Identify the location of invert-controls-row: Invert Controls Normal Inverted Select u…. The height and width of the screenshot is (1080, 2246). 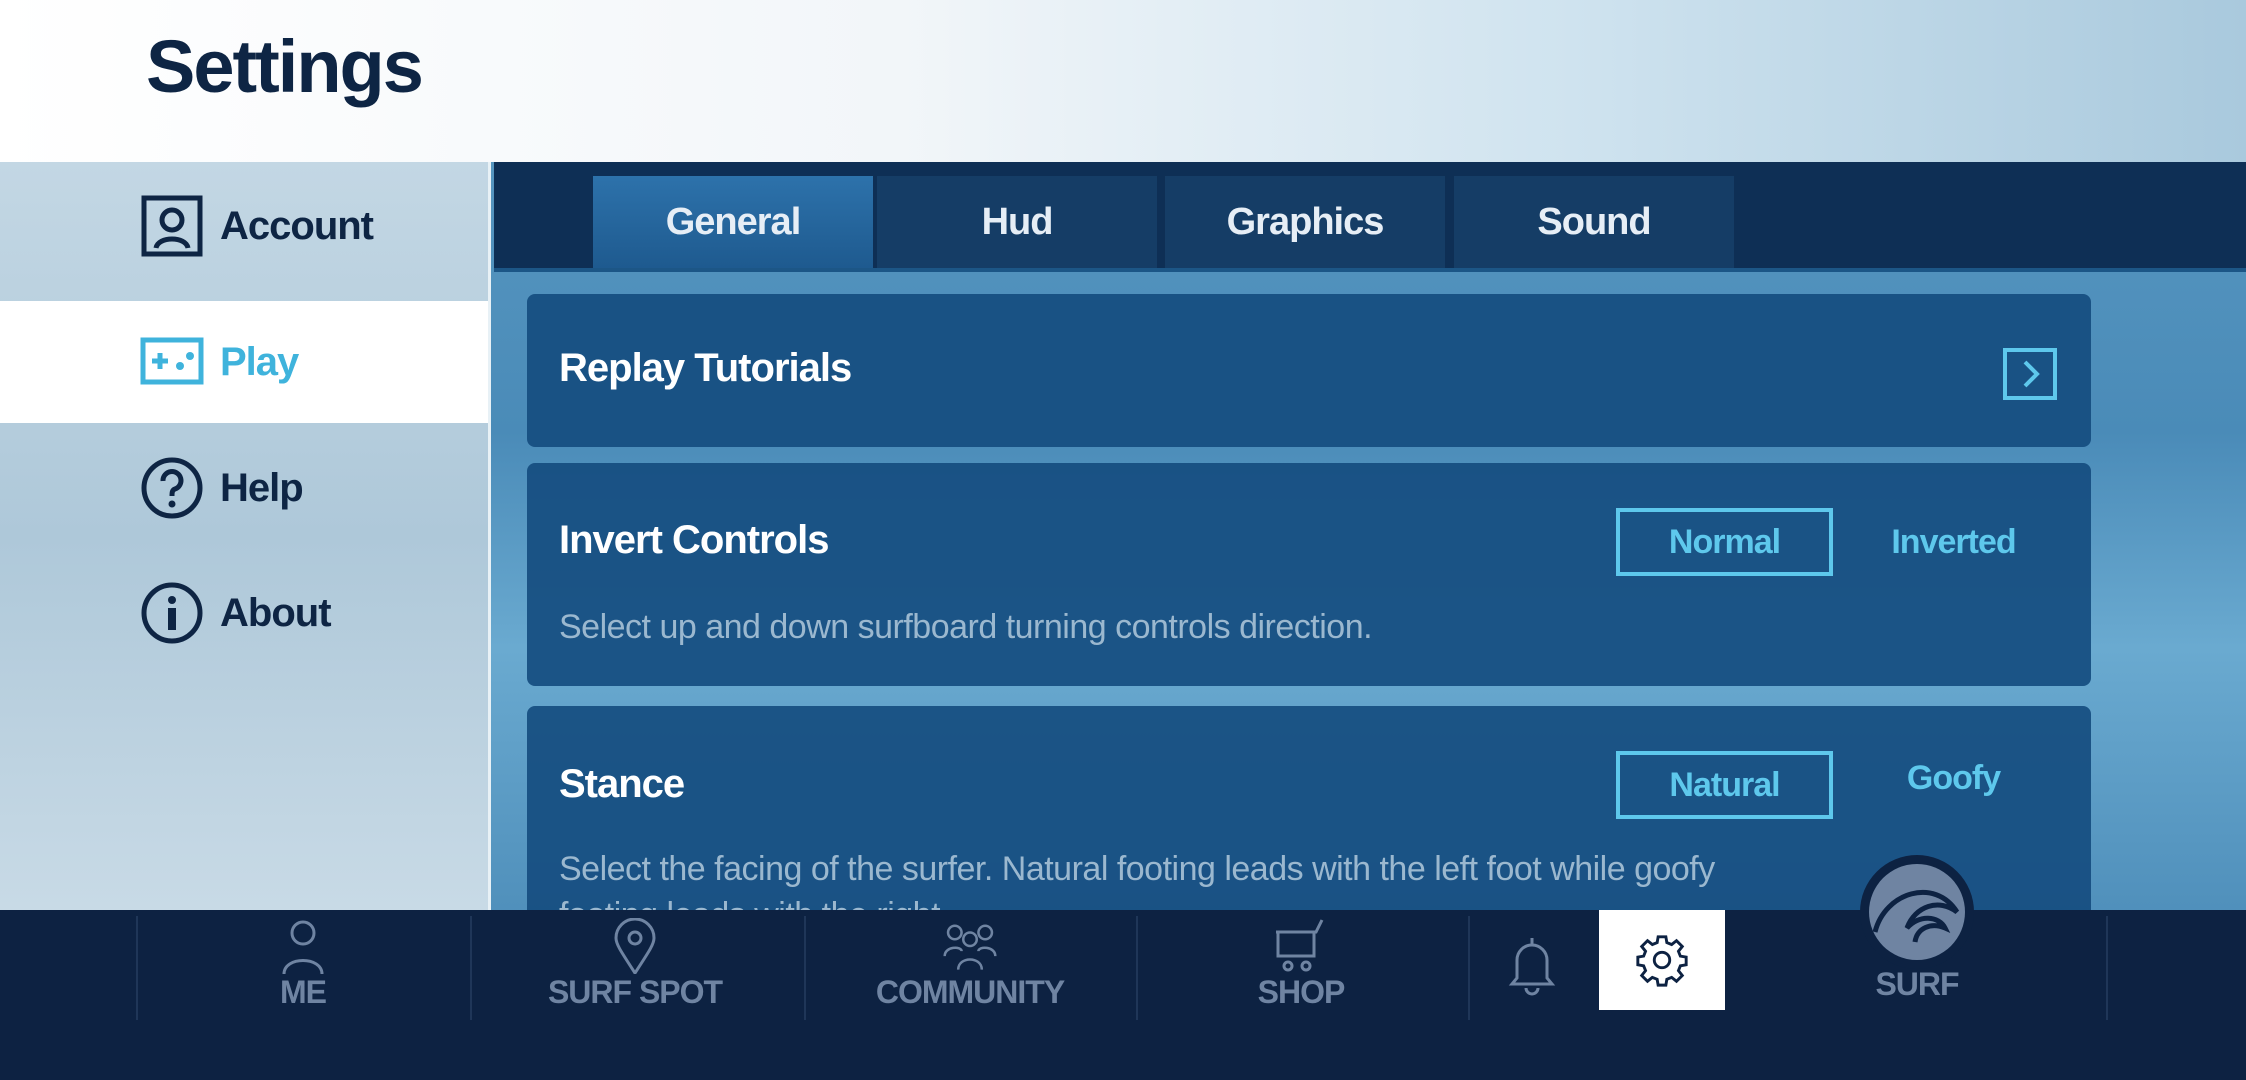
(1309, 574).